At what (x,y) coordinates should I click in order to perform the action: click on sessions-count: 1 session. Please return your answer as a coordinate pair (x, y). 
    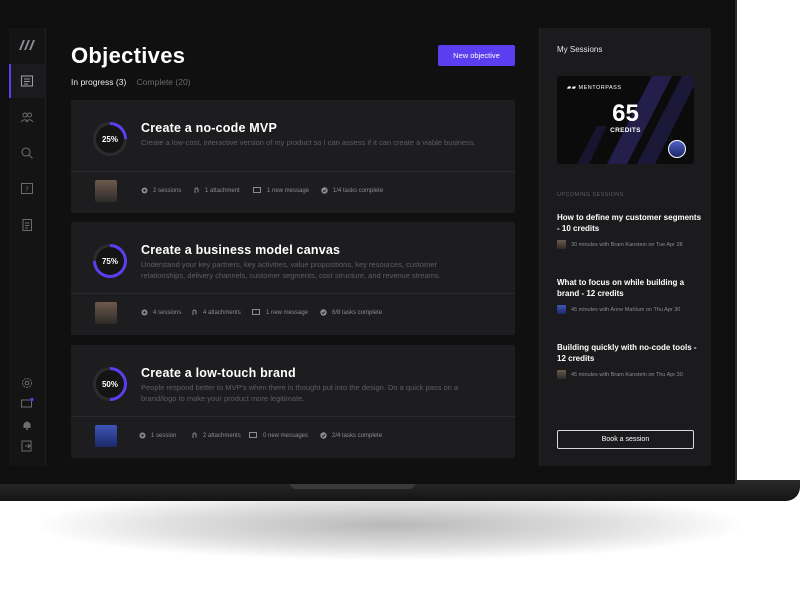
    Looking at the image, I should click on (157, 435).